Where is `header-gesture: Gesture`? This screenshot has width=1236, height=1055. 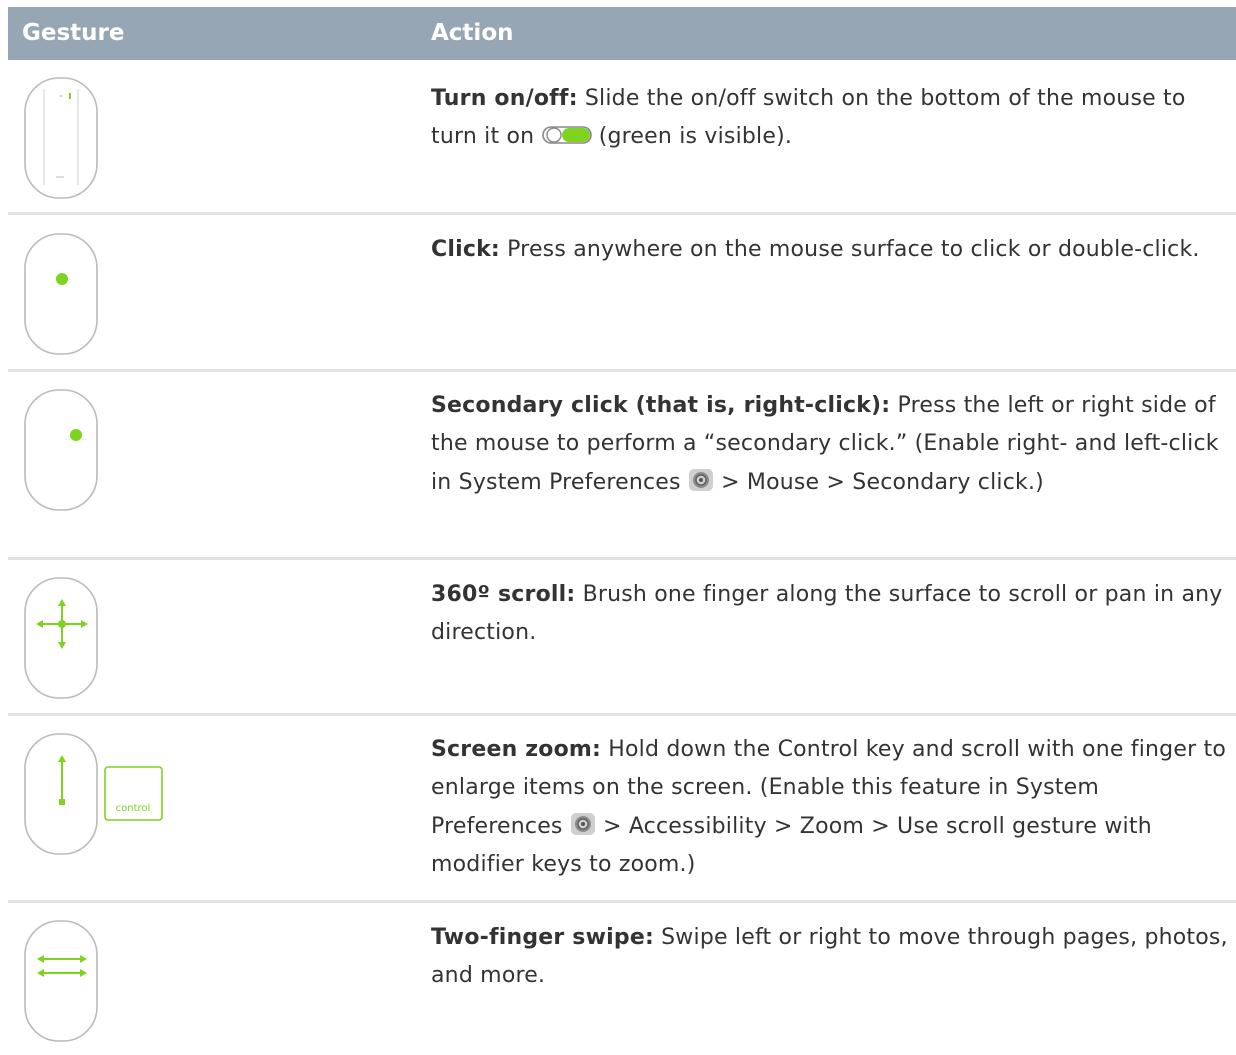
header-gesture: Gesture is located at coordinates (73, 33).